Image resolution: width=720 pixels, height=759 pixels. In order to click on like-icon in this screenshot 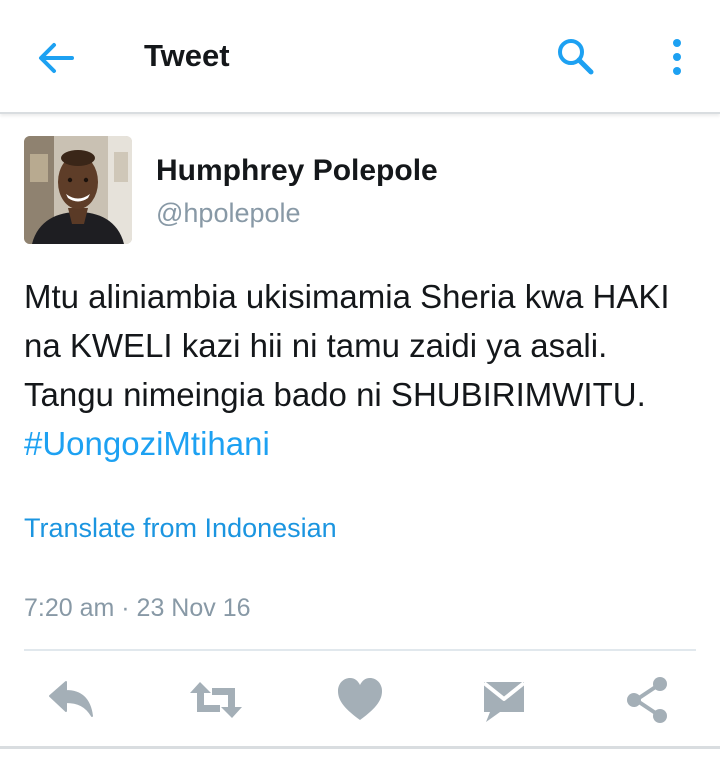, I will do `click(360, 699)`.